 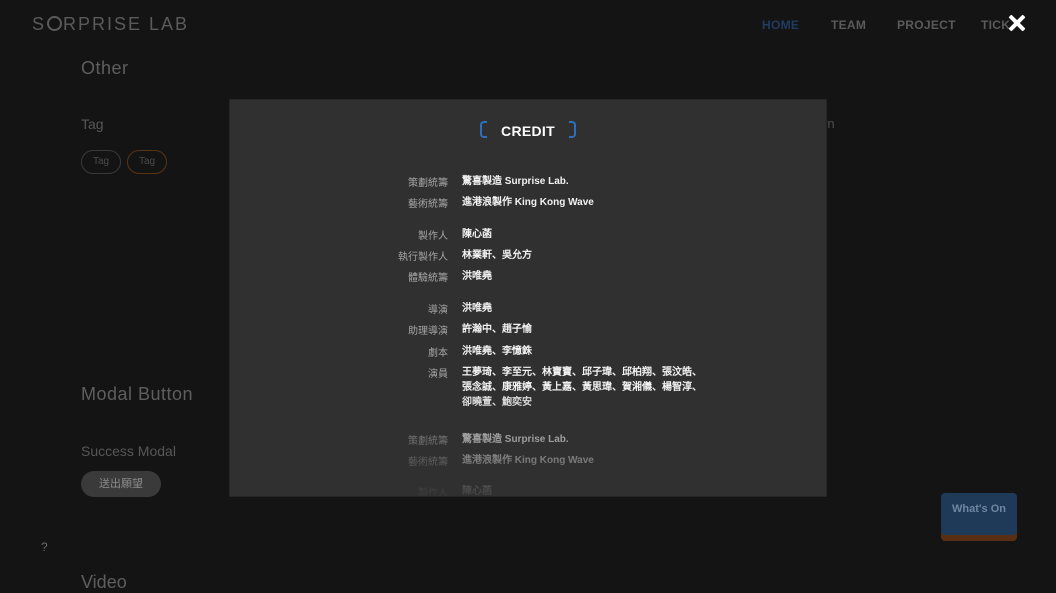 I want to click on credit-role: 助理導演, so click(x=428, y=331).